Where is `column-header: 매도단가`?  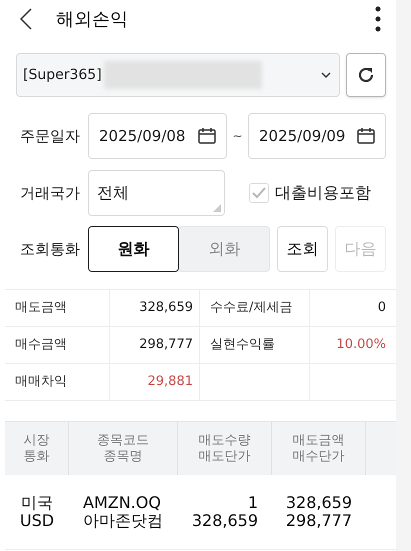
column-header: 매도단가 is located at coordinates (224, 456).